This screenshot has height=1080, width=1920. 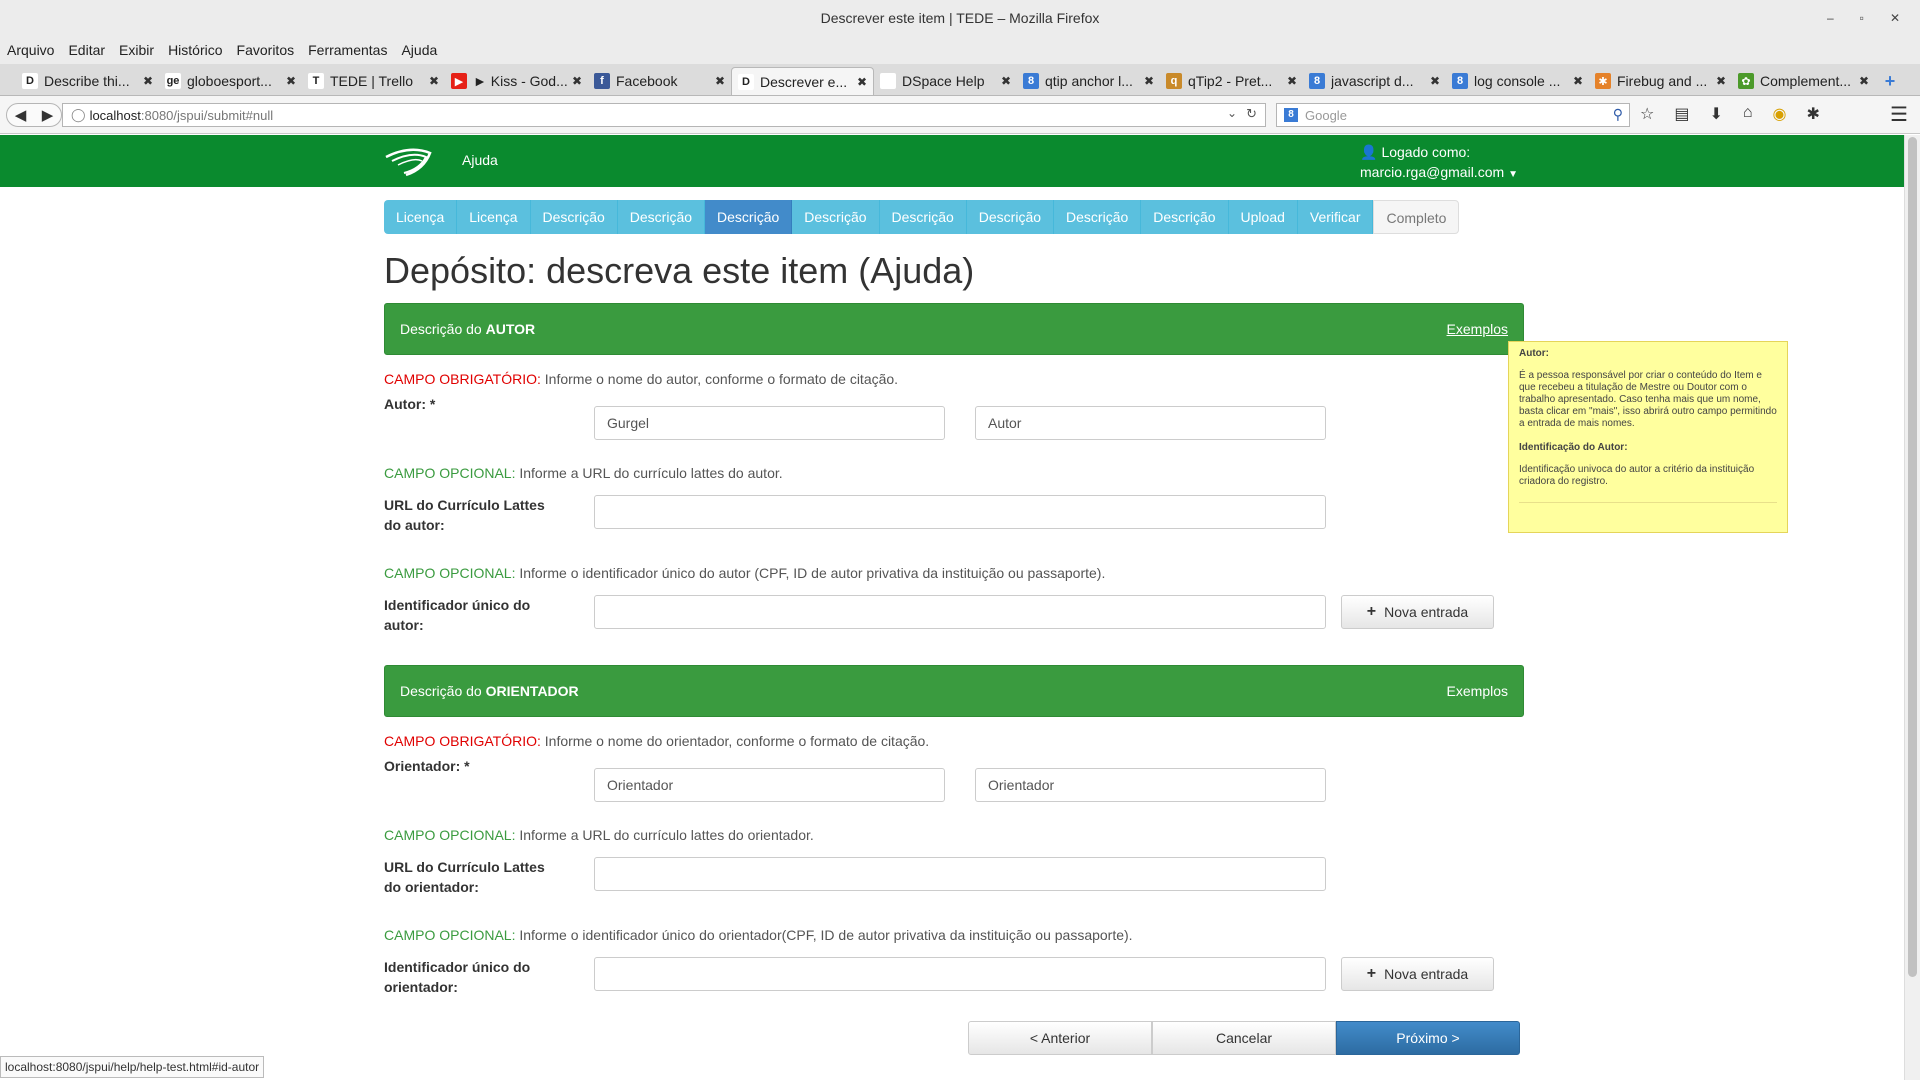 I want to click on step-8: Descrição, so click(x=1010, y=217).